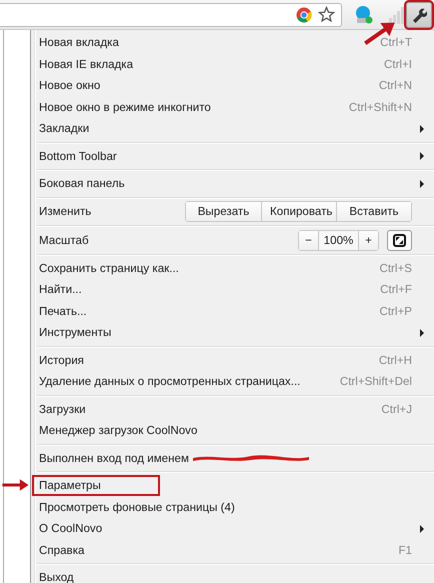 This screenshot has height=583, width=434. I want to click on menu-item-label: Масштаб, so click(64, 240).